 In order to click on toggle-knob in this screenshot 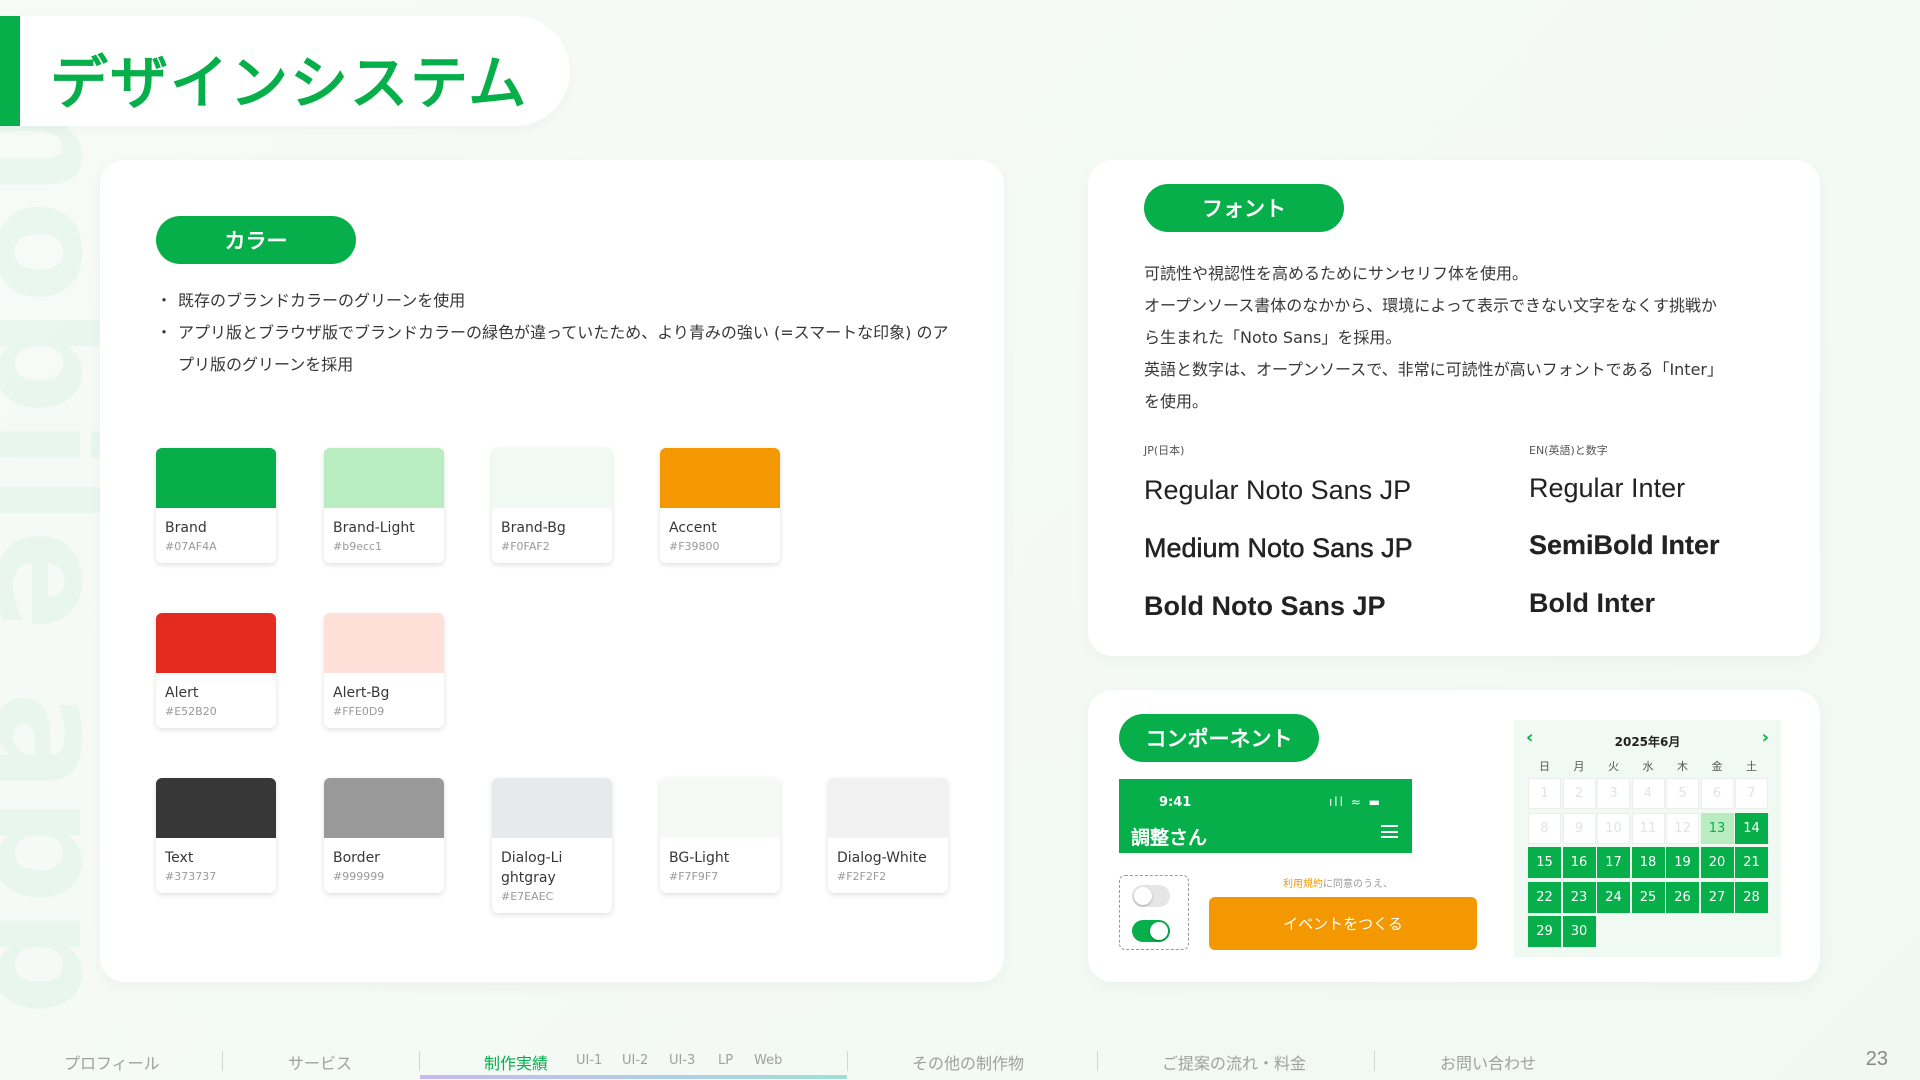, I will do `click(1159, 931)`.